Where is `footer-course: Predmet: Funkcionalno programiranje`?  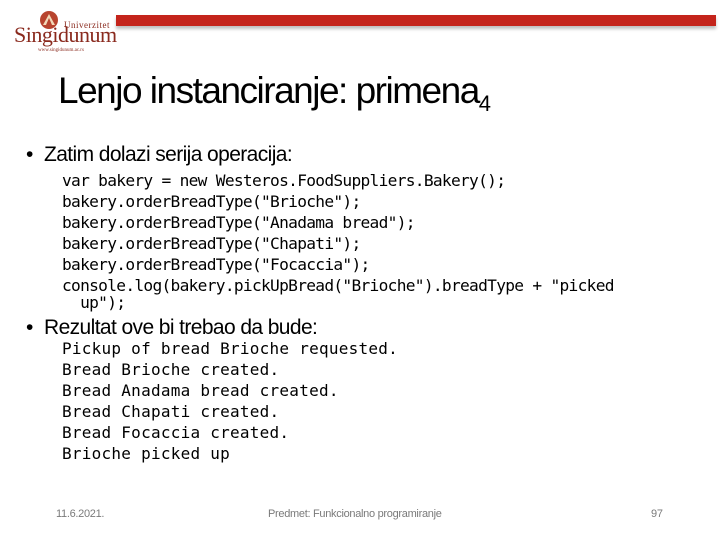
footer-course: Predmet: Funkcionalno programiranje is located at coordinates (355, 514).